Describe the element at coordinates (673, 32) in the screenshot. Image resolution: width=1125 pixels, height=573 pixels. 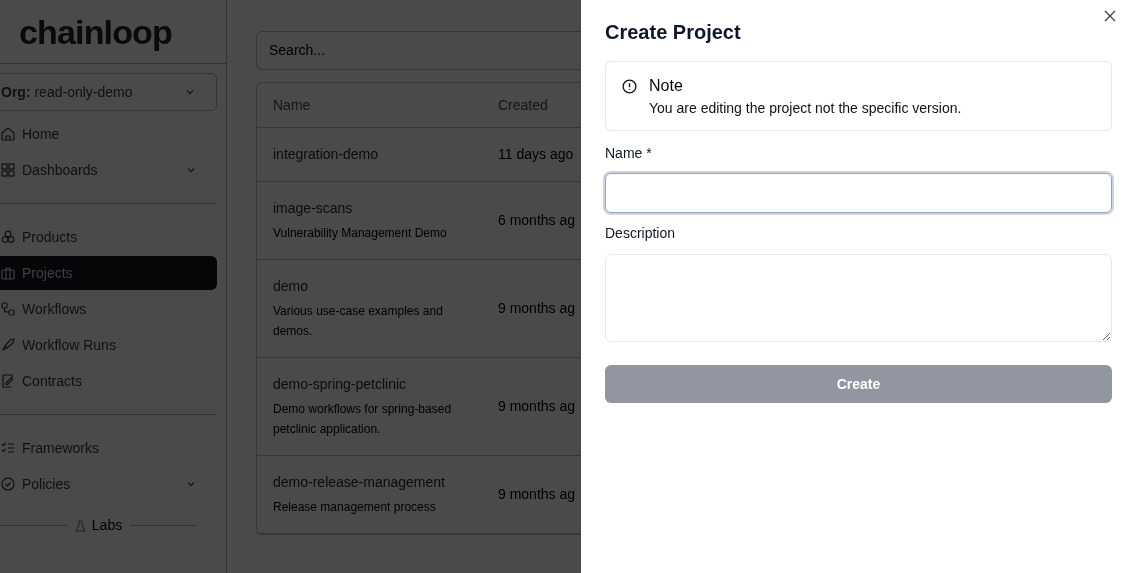
I see `drawer-title: Create Project` at that location.